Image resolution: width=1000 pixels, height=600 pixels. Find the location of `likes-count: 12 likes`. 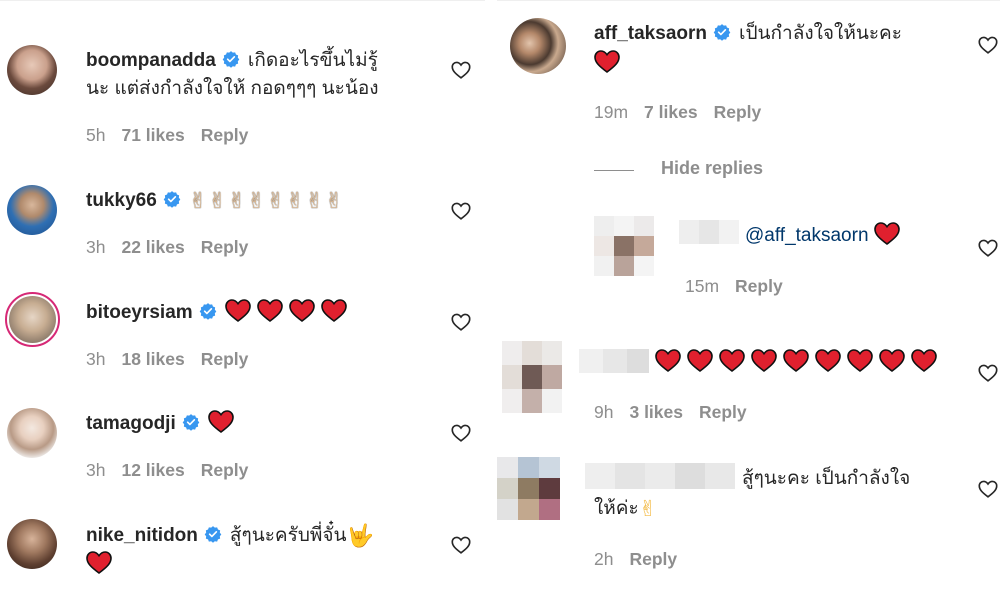

likes-count: 12 likes is located at coordinates (152, 470).